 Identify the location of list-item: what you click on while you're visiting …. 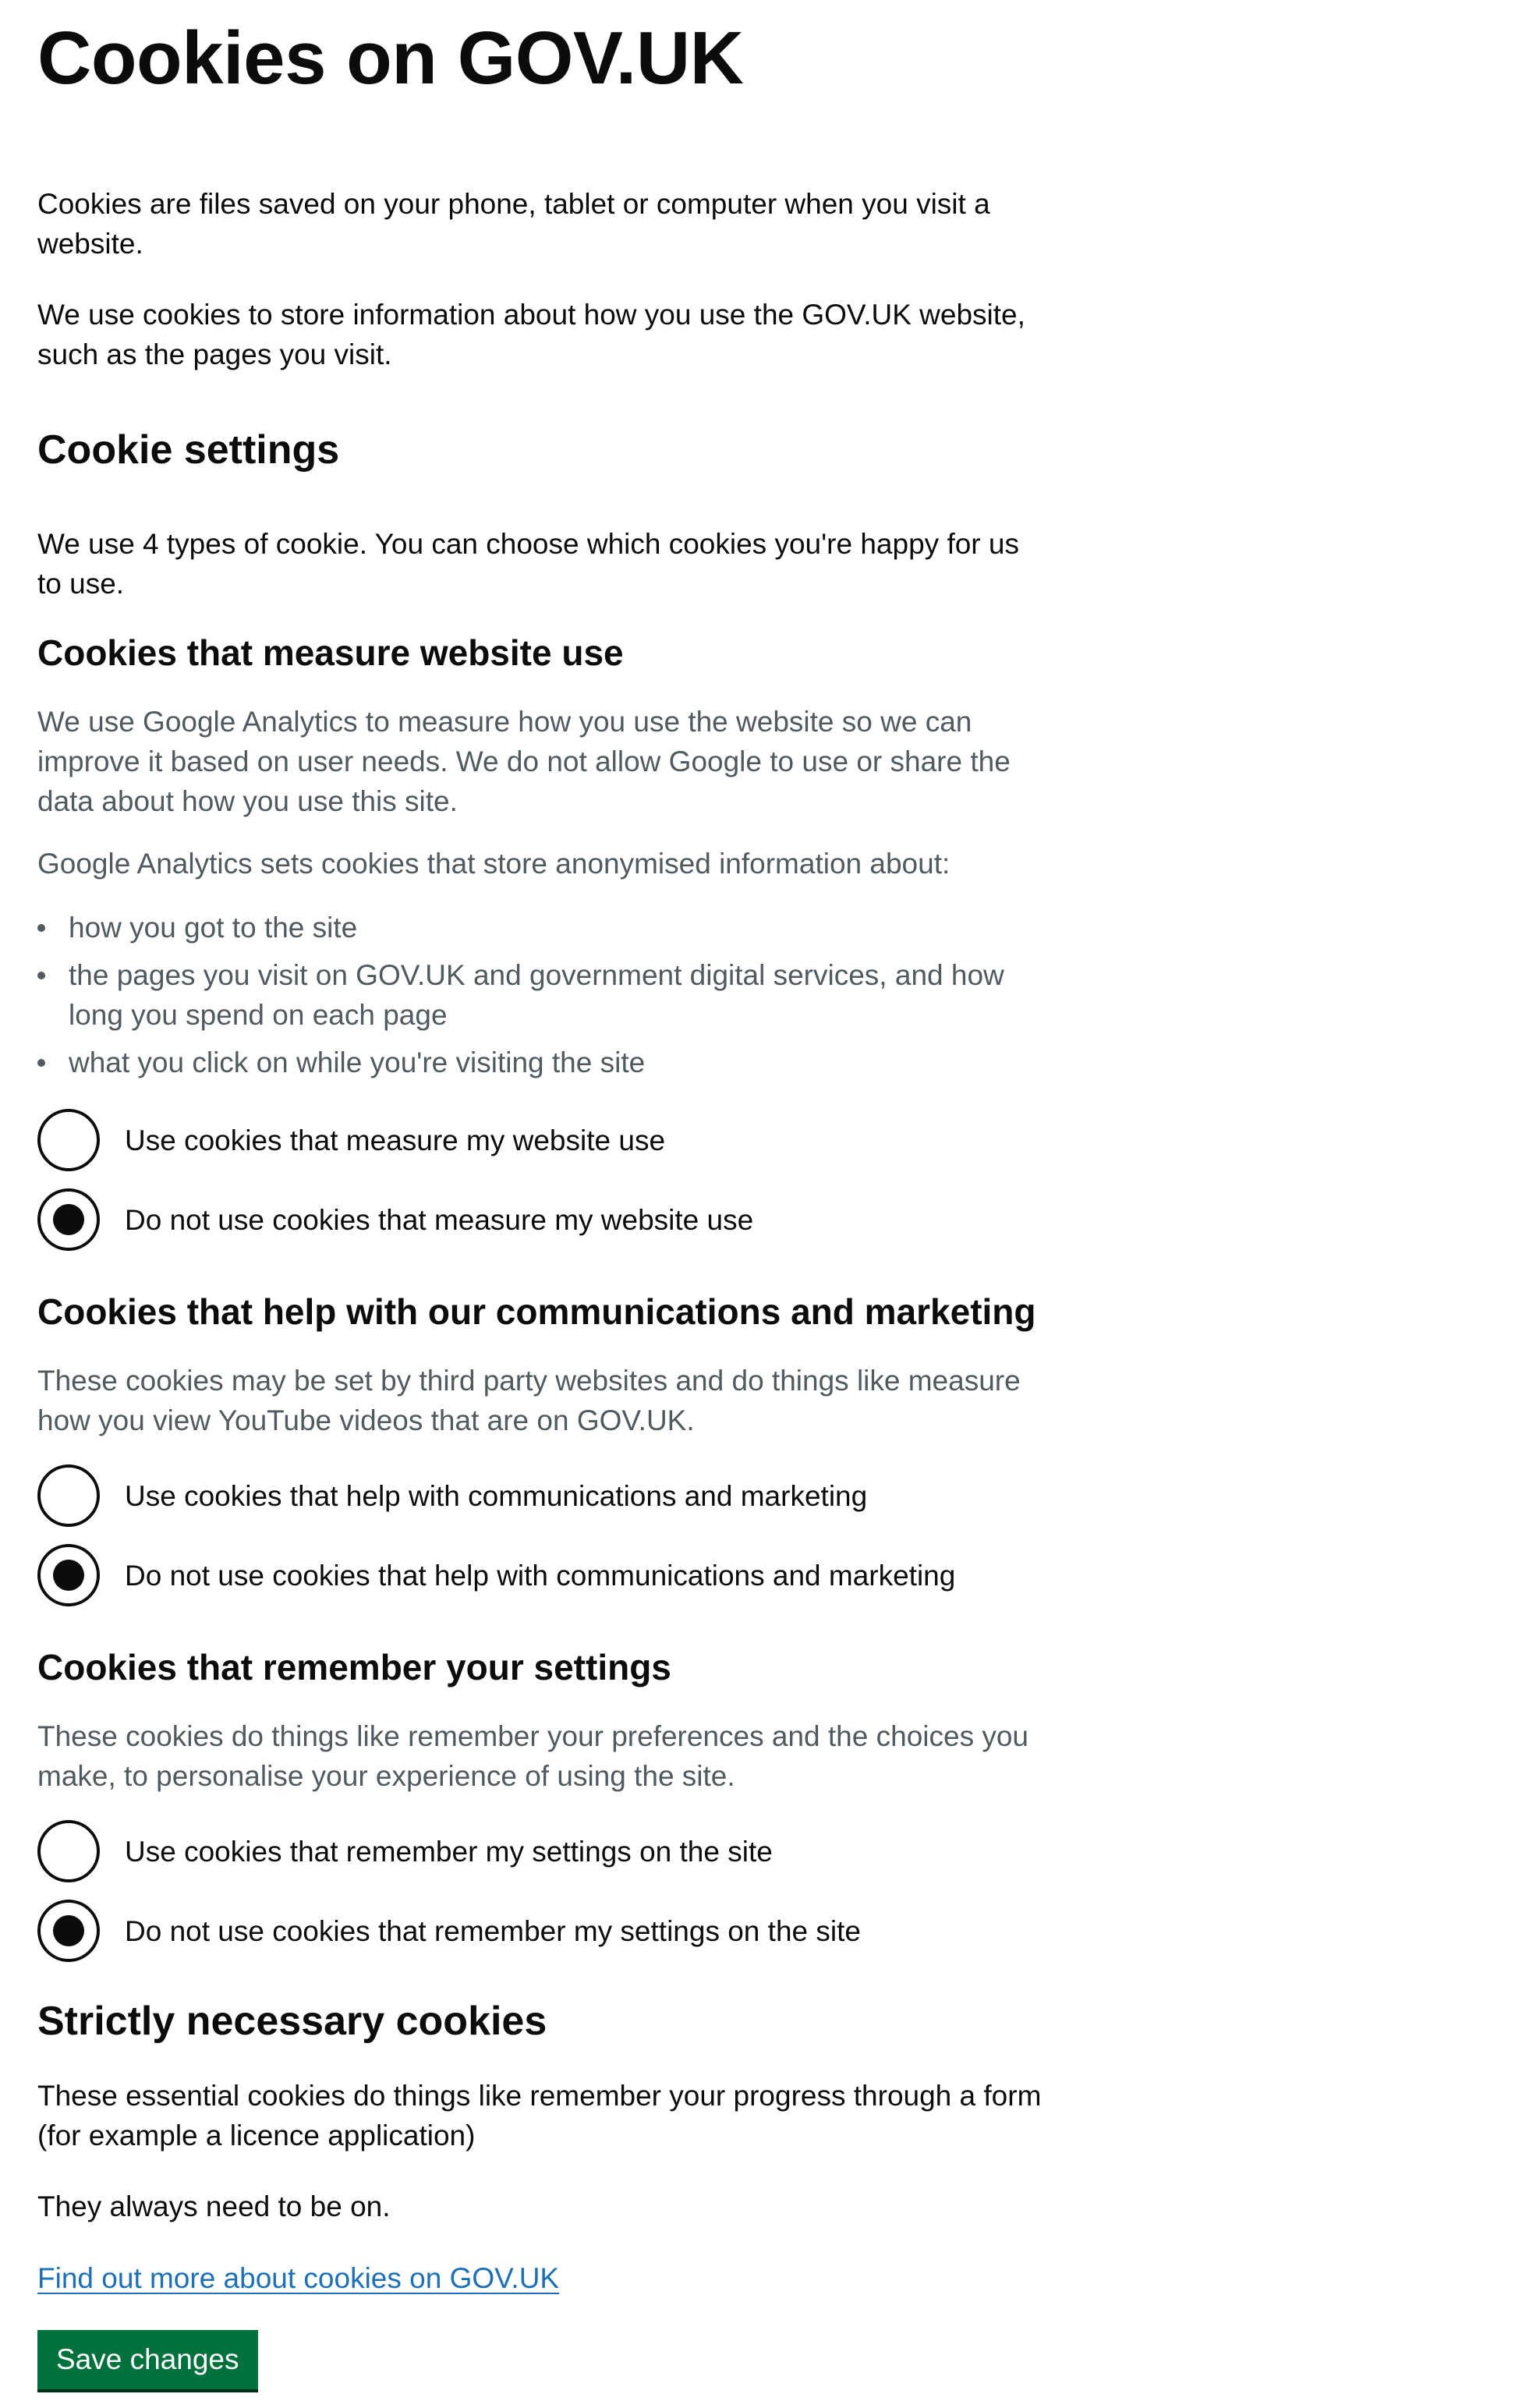
(540, 1062).